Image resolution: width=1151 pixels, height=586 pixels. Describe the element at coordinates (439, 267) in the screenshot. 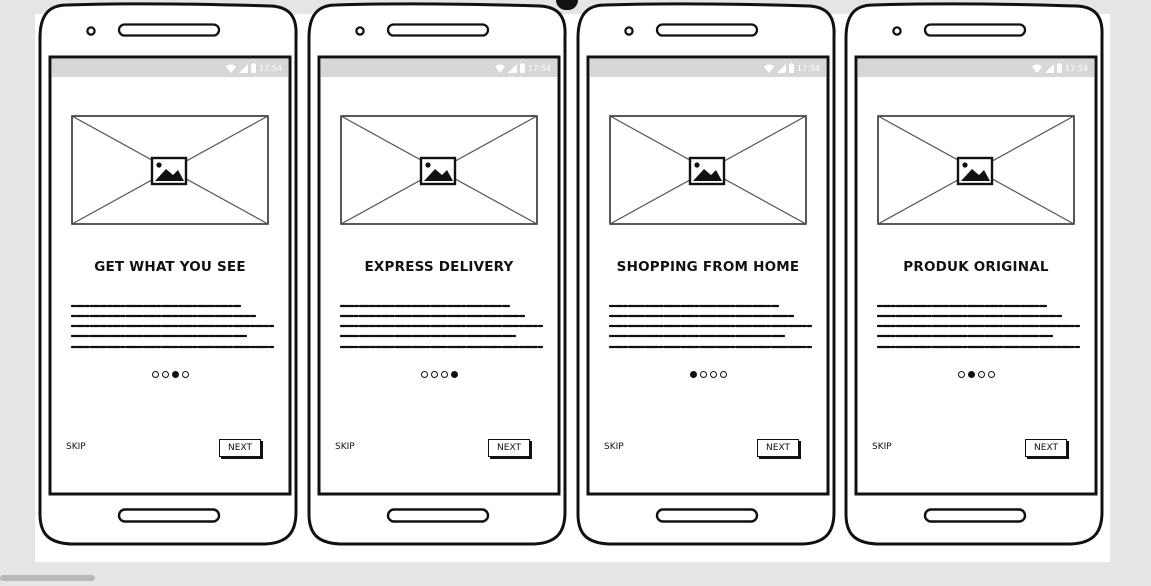

I see `onboarding-title: EXPRESS DELIVERY` at that location.